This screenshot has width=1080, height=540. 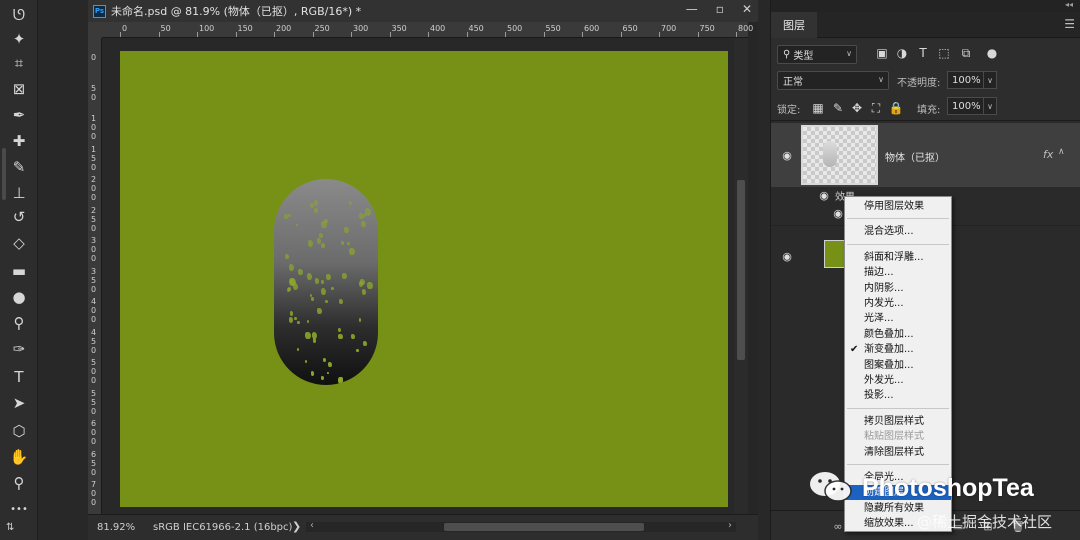 I want to click on crop-icon: ⌗, so click(x=19, y=63).